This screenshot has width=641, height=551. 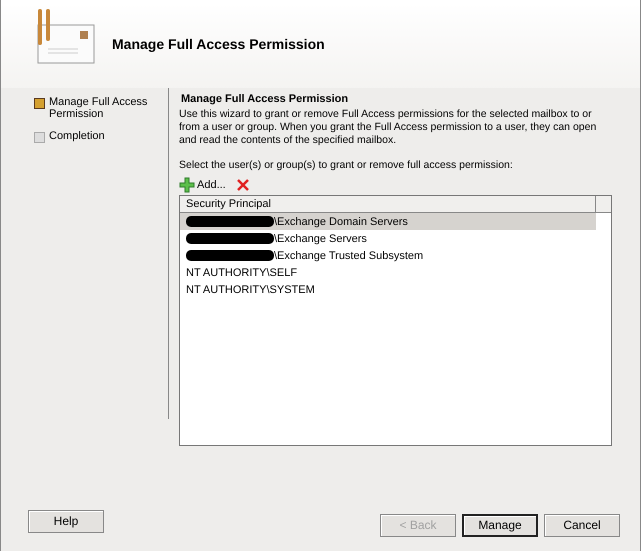 I want to click on list-row: \Exchange Trusted Subsystem, so click(x=388, y=255).